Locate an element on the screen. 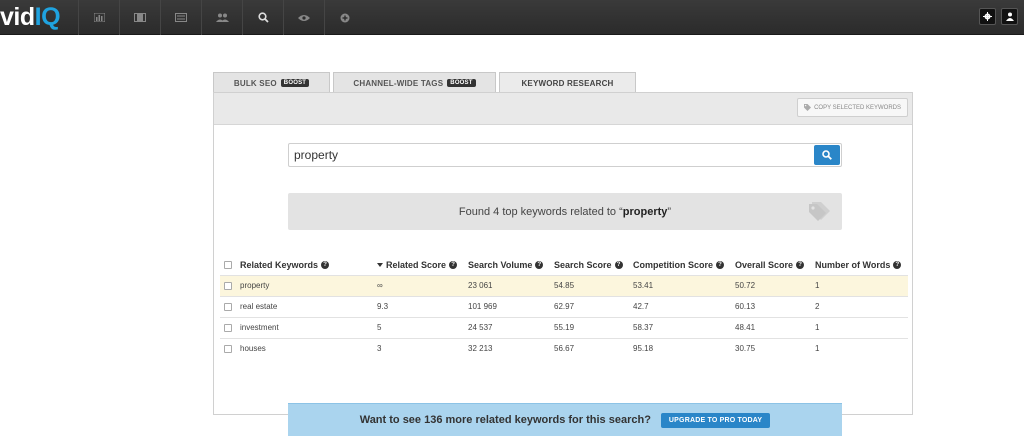  overall-score-cell: 60.13 is located at coordinates (771, 306).